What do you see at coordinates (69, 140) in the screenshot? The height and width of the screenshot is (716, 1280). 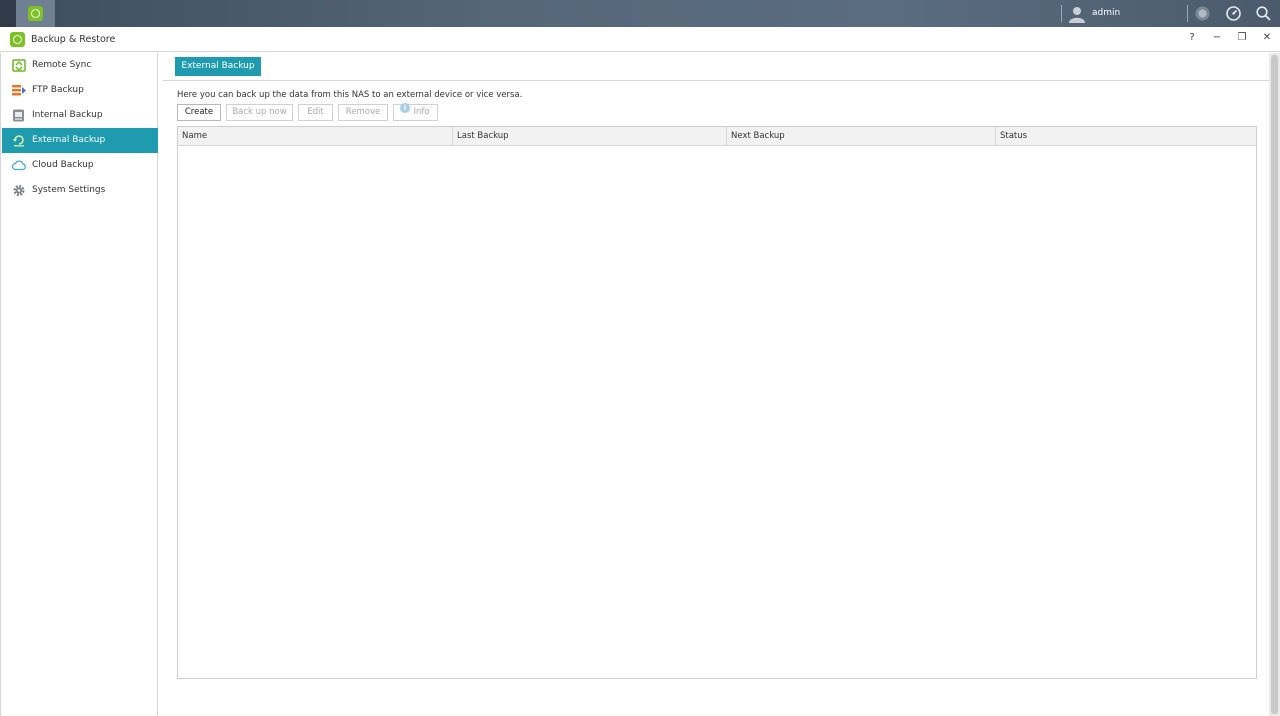 I see `sidebar-item-label: External Backup` at bounding box center [69, 140].